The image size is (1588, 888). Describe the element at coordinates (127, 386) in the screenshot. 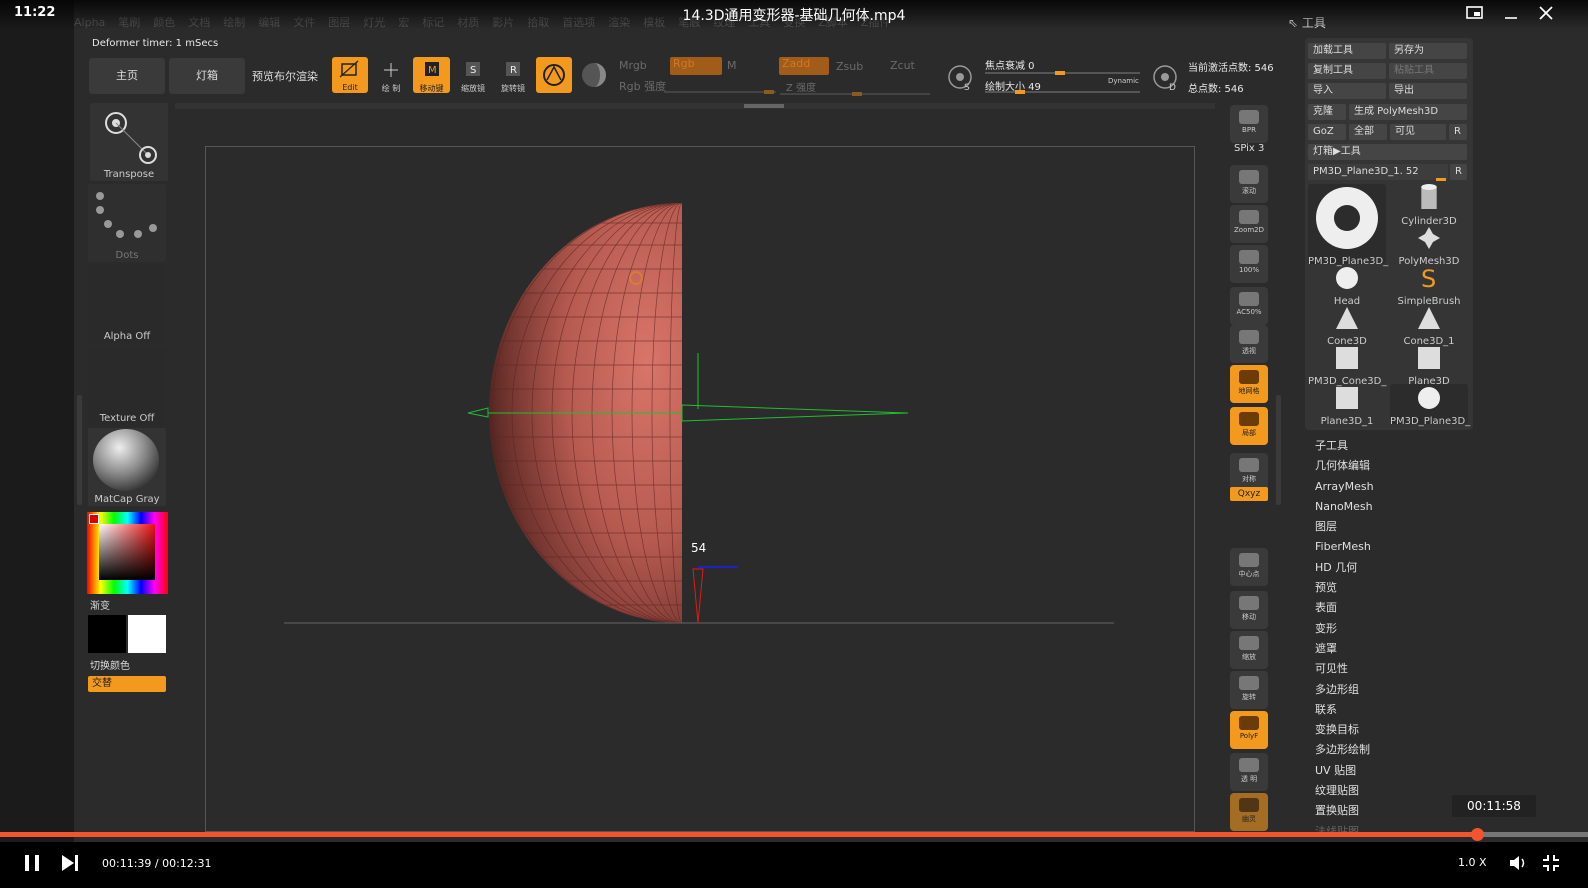

I see `texture-cell: Texture Off` at that location.